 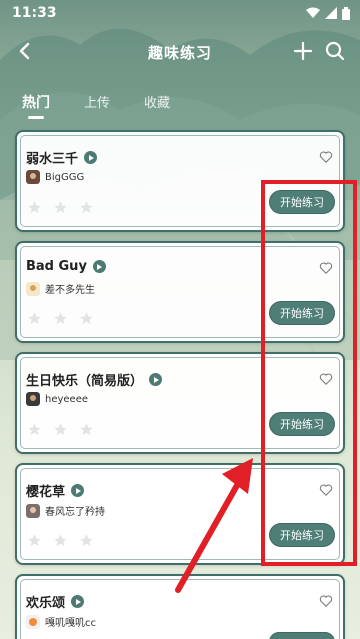 I want to click on tab-upload: 上传, so click(x=97, y=102).